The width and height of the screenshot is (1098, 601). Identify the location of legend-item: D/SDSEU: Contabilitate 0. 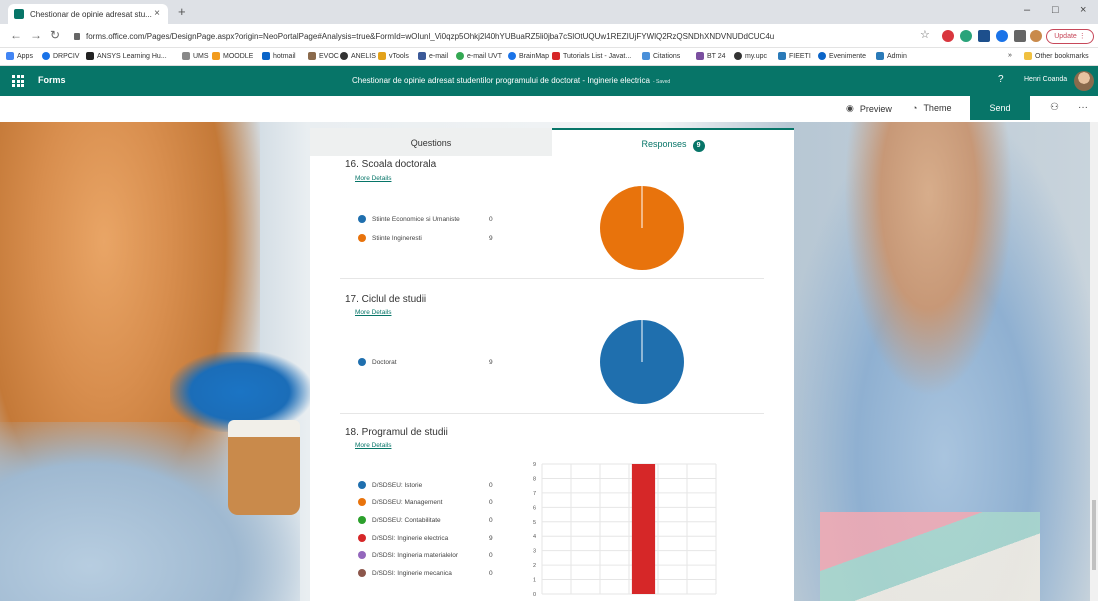
(429, 520).